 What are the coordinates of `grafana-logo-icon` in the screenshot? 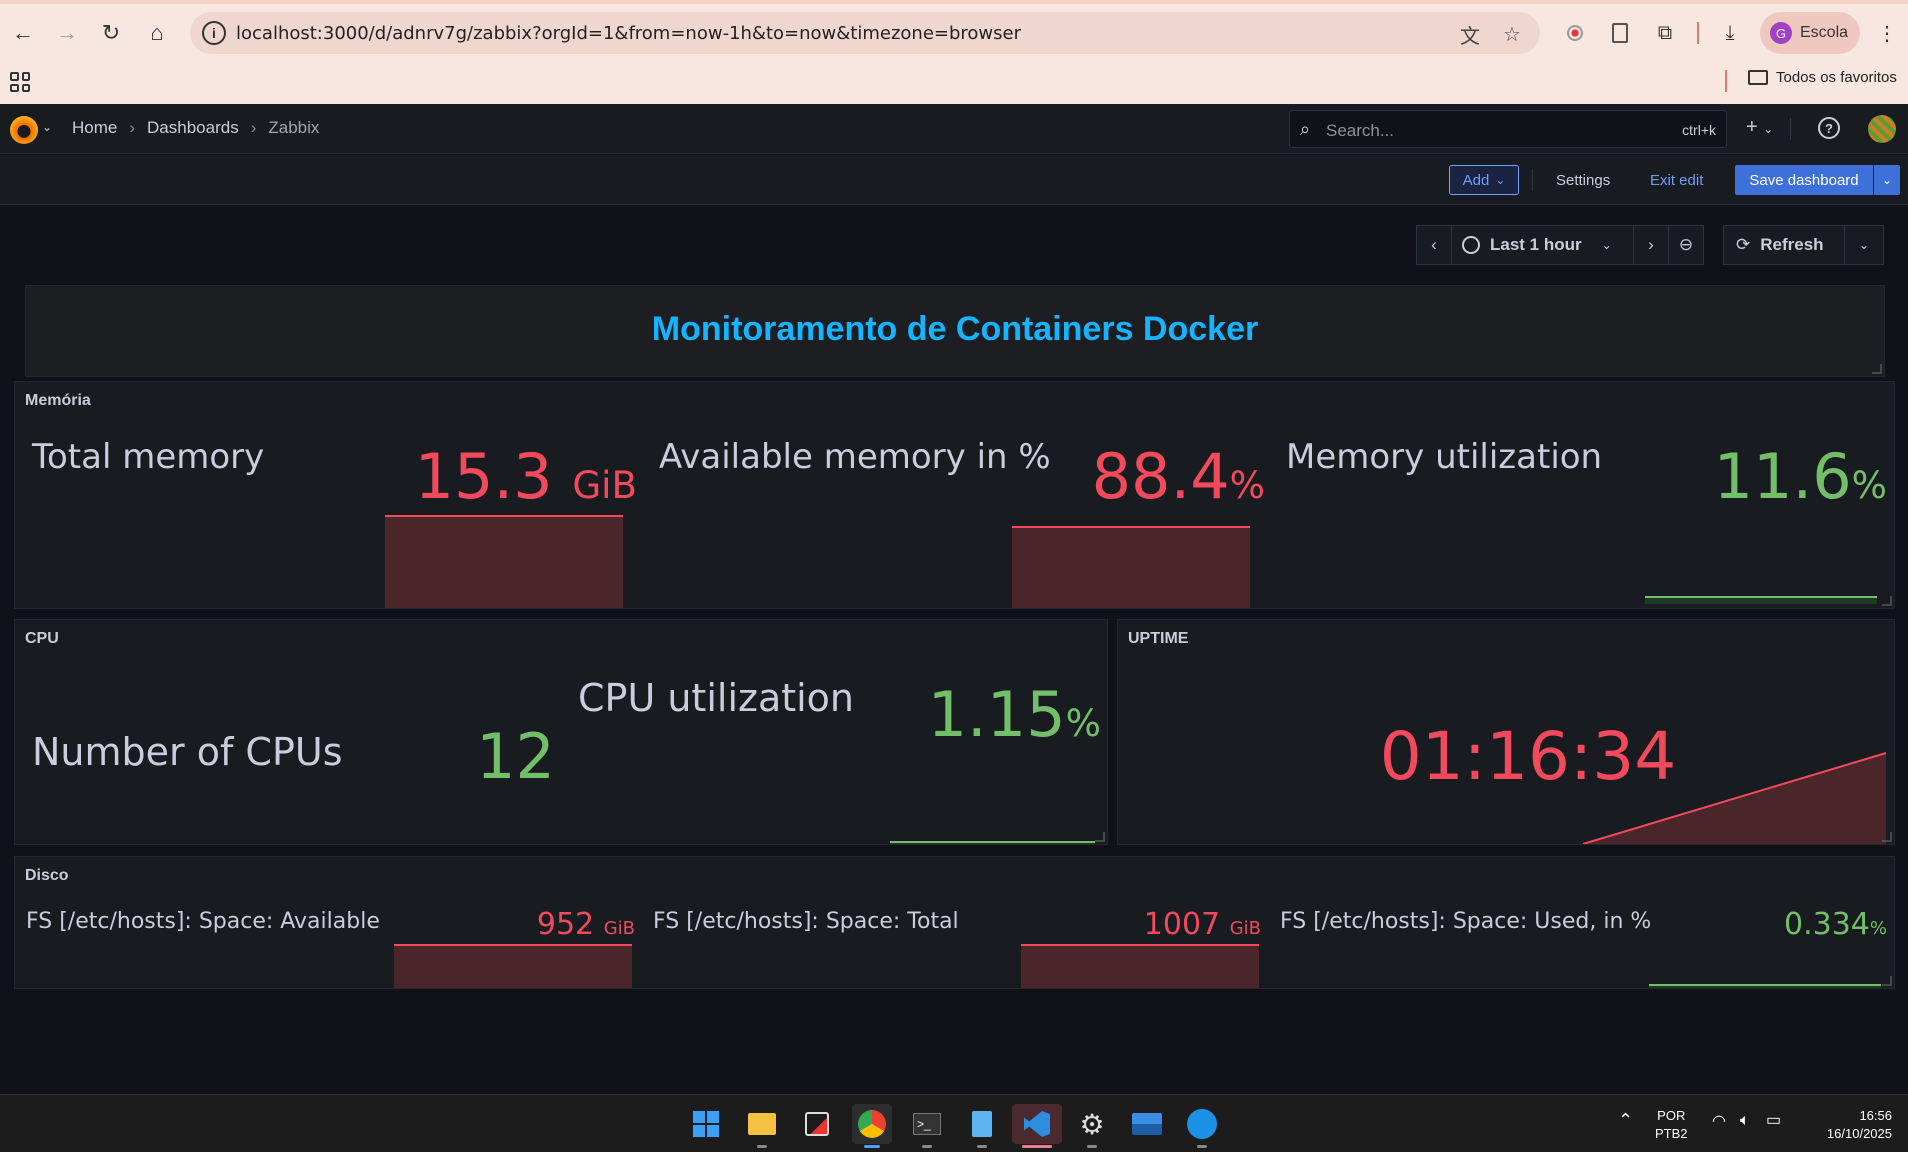 It's located at (24, 130).